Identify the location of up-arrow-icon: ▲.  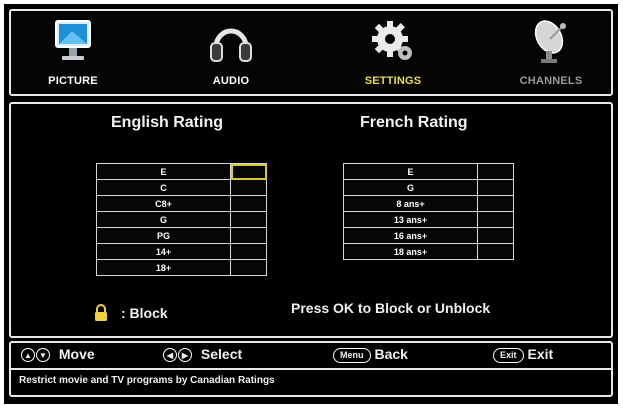
(28, 355).